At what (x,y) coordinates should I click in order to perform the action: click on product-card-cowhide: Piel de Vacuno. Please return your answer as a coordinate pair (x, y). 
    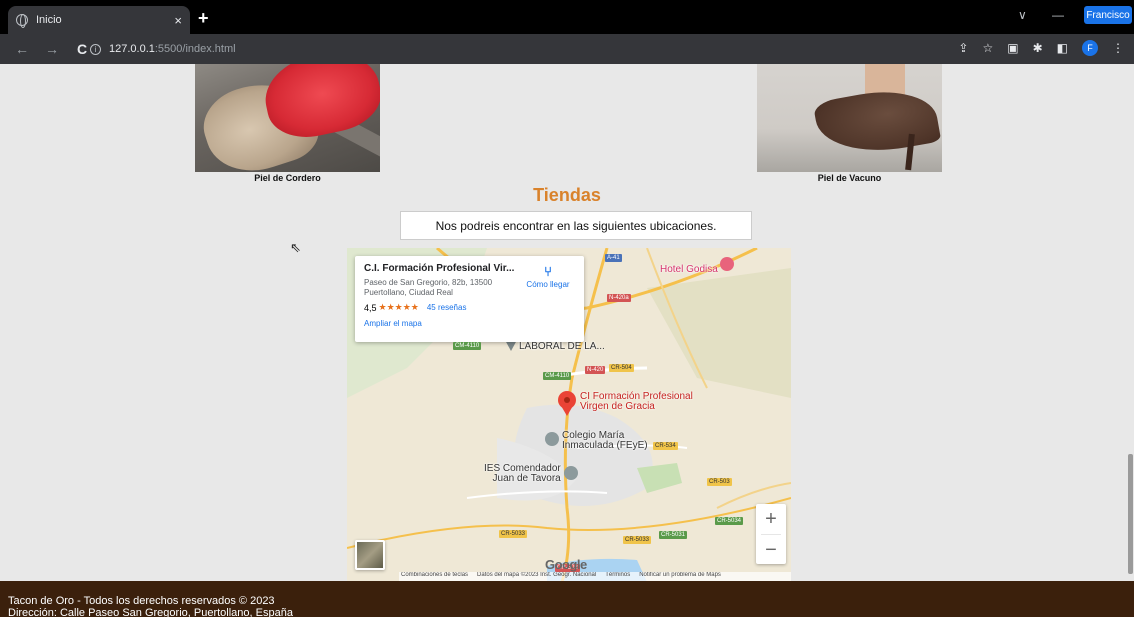
    Looking at the image, I should click on (849, 123).